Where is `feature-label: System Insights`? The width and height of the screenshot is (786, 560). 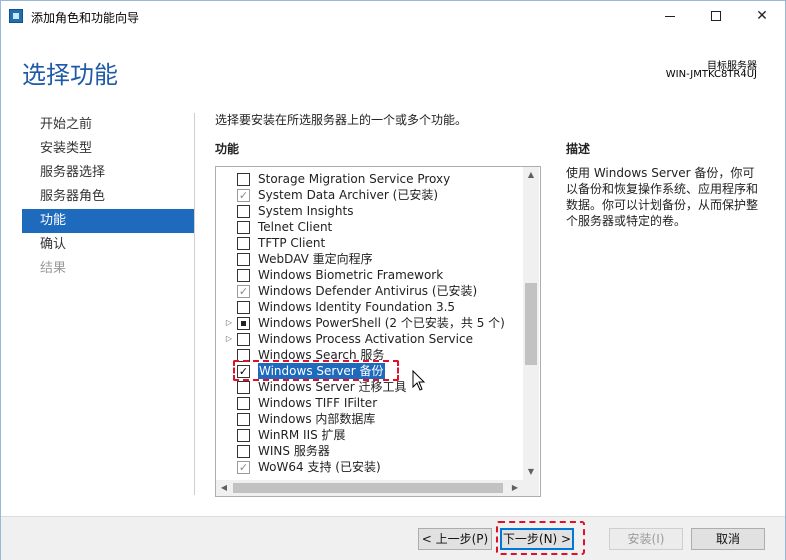
feature-label: System Insights is located at coordinates (306, 211).